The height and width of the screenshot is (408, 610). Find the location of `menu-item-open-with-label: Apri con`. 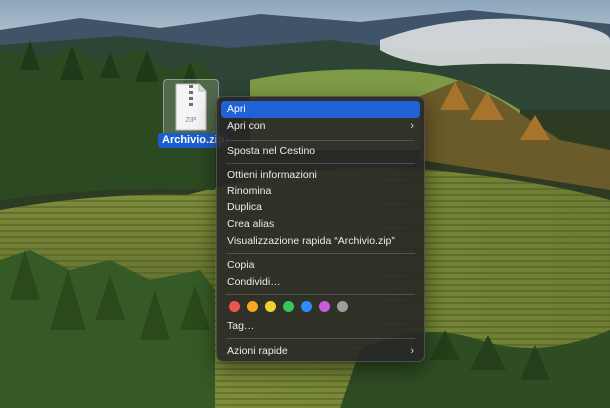

menu-item-open-with-label: Apri con is located at coordinates (246, 126).